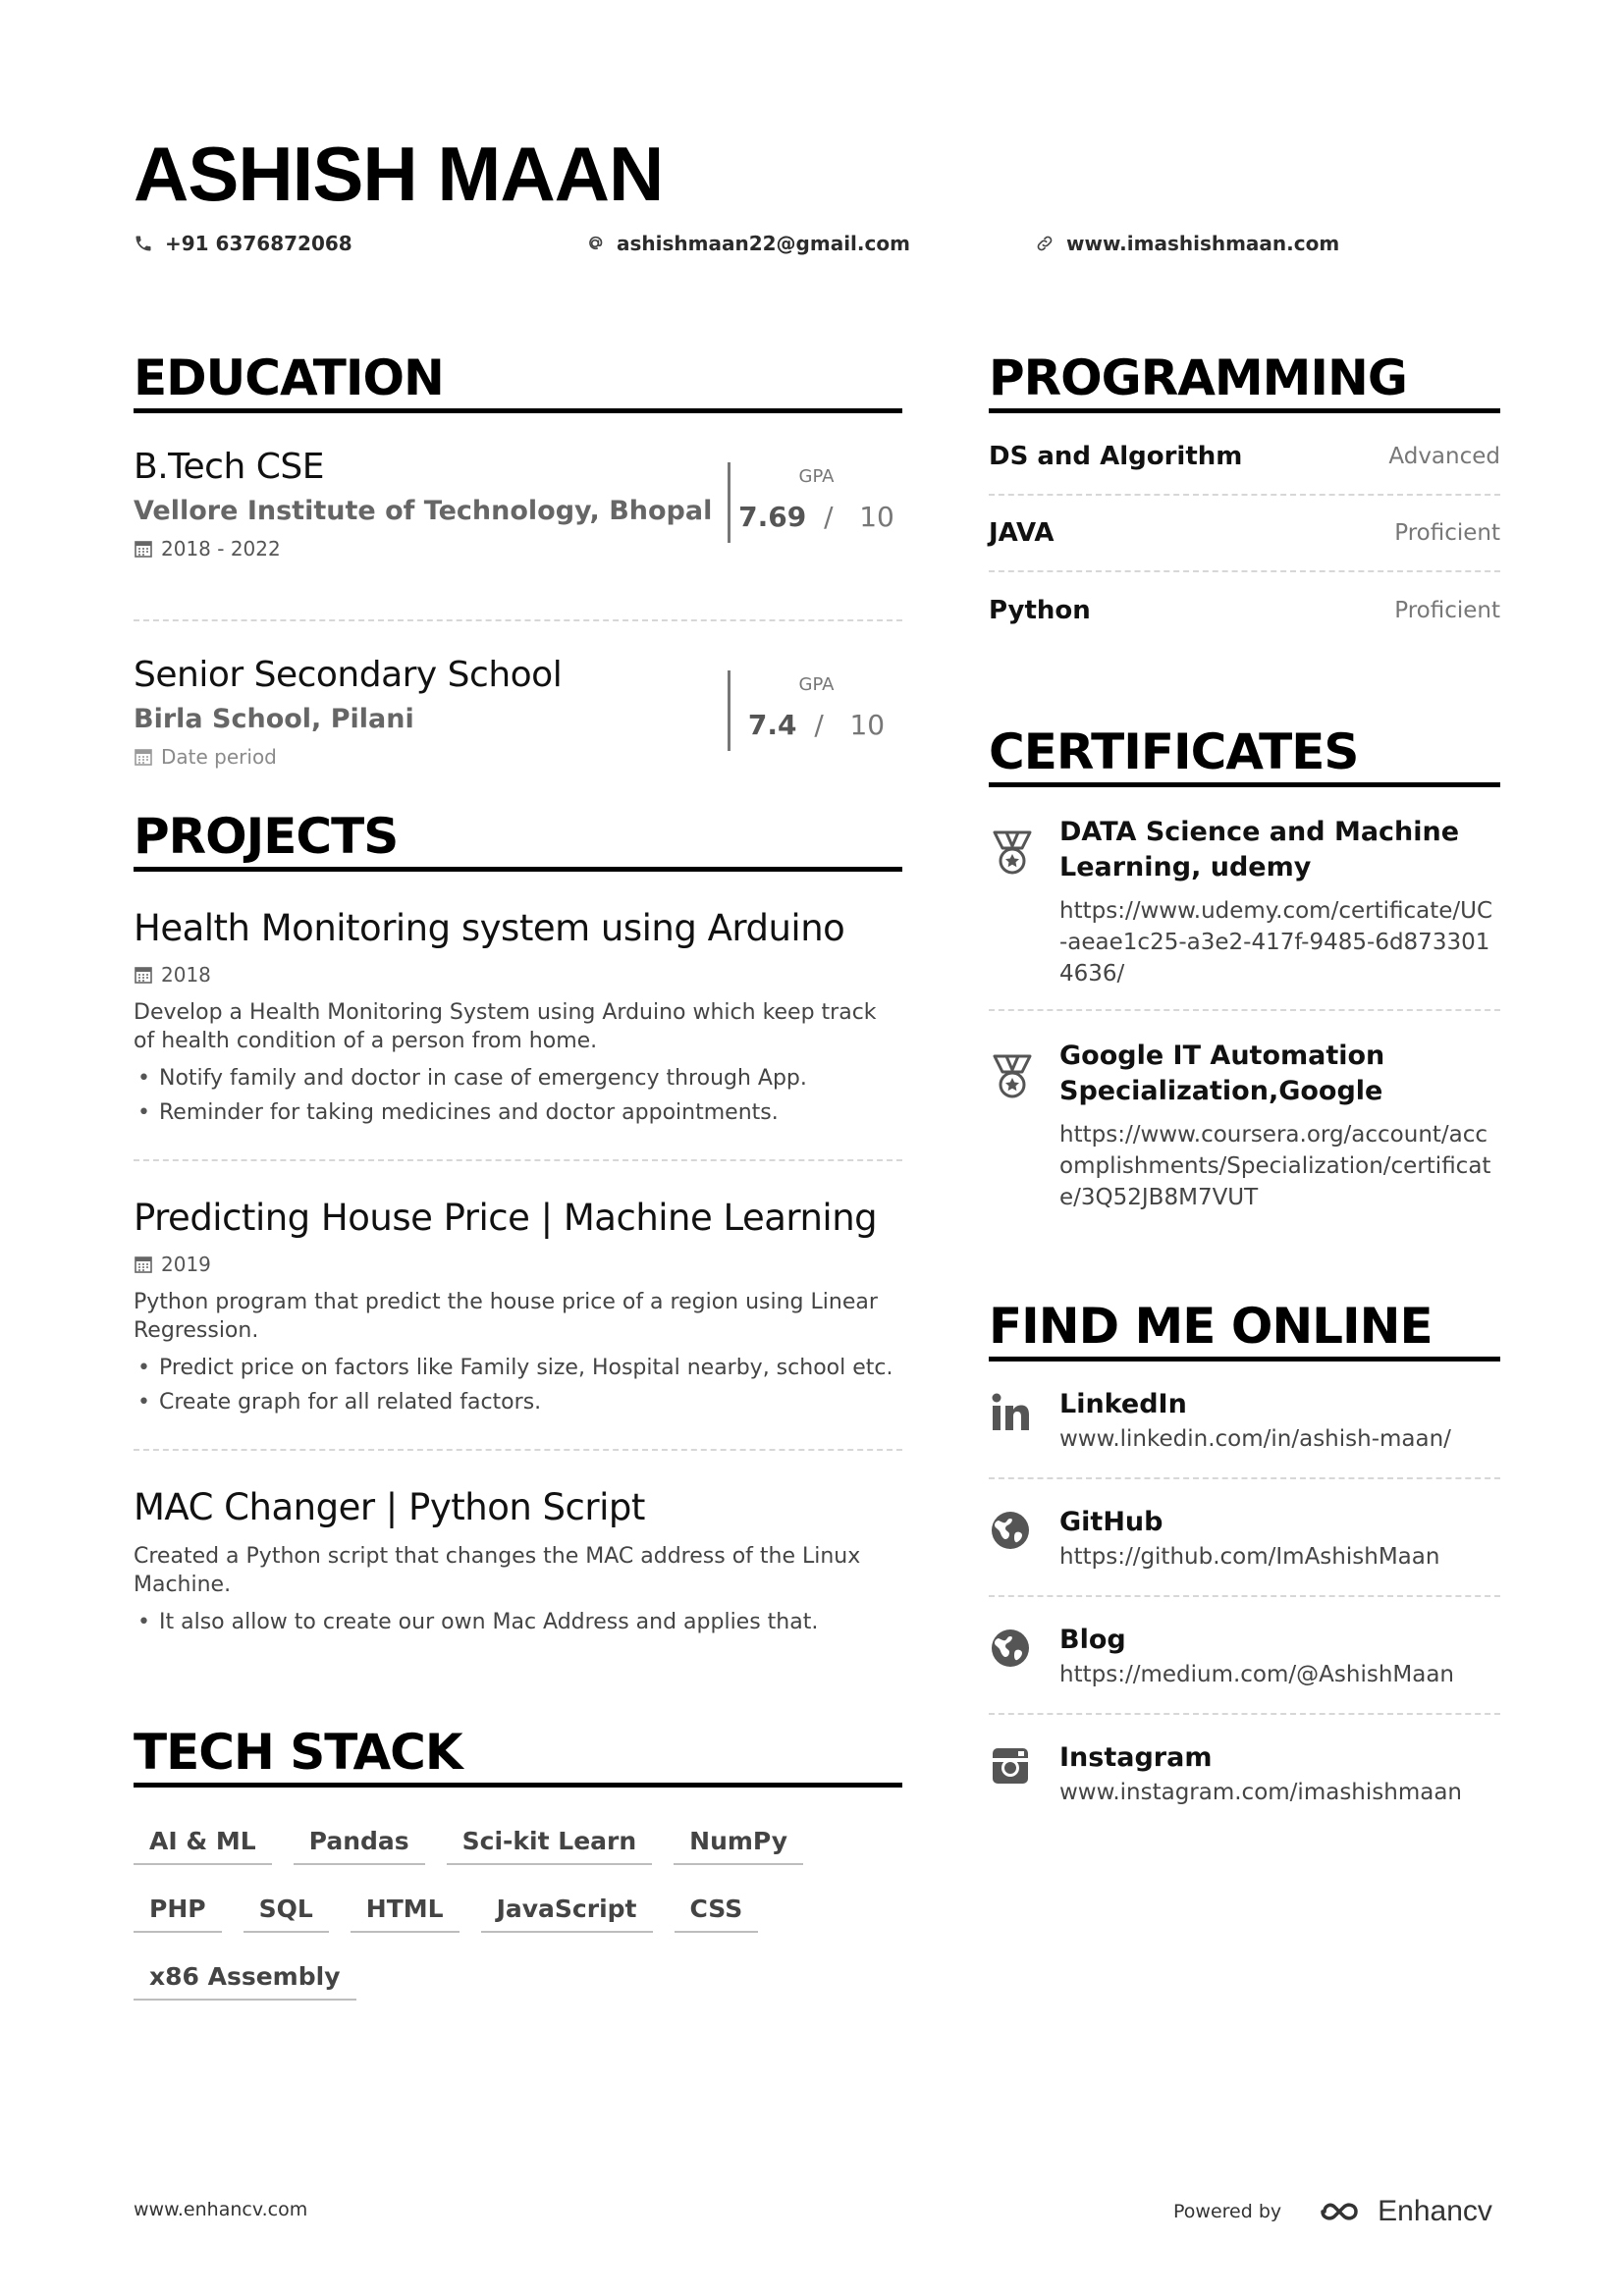  I want to click on programming-title: PROGRAMMING, so click(1244, 383).